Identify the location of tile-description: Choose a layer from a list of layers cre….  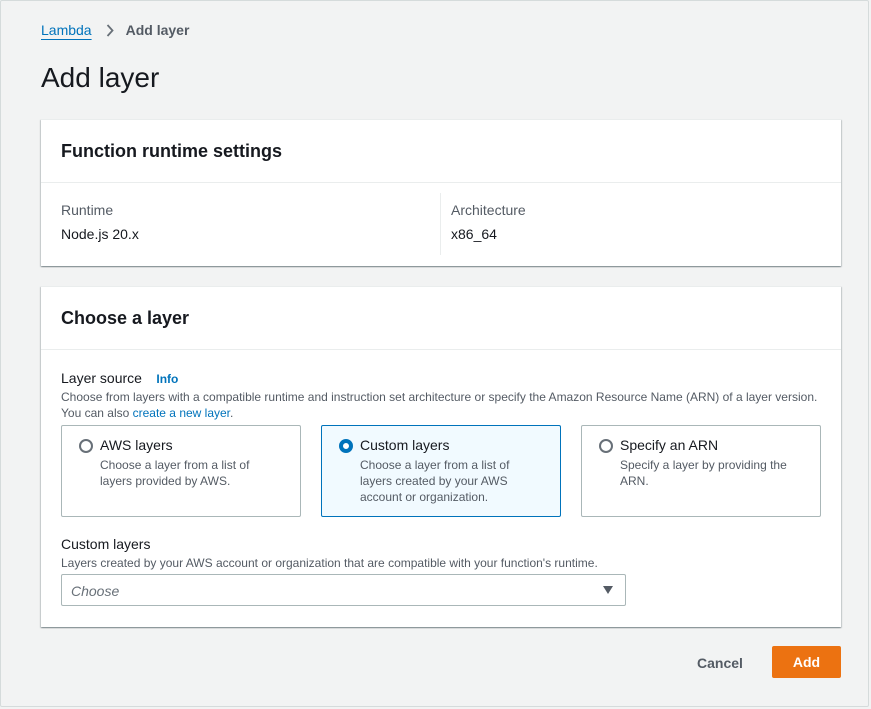
(435, 481).